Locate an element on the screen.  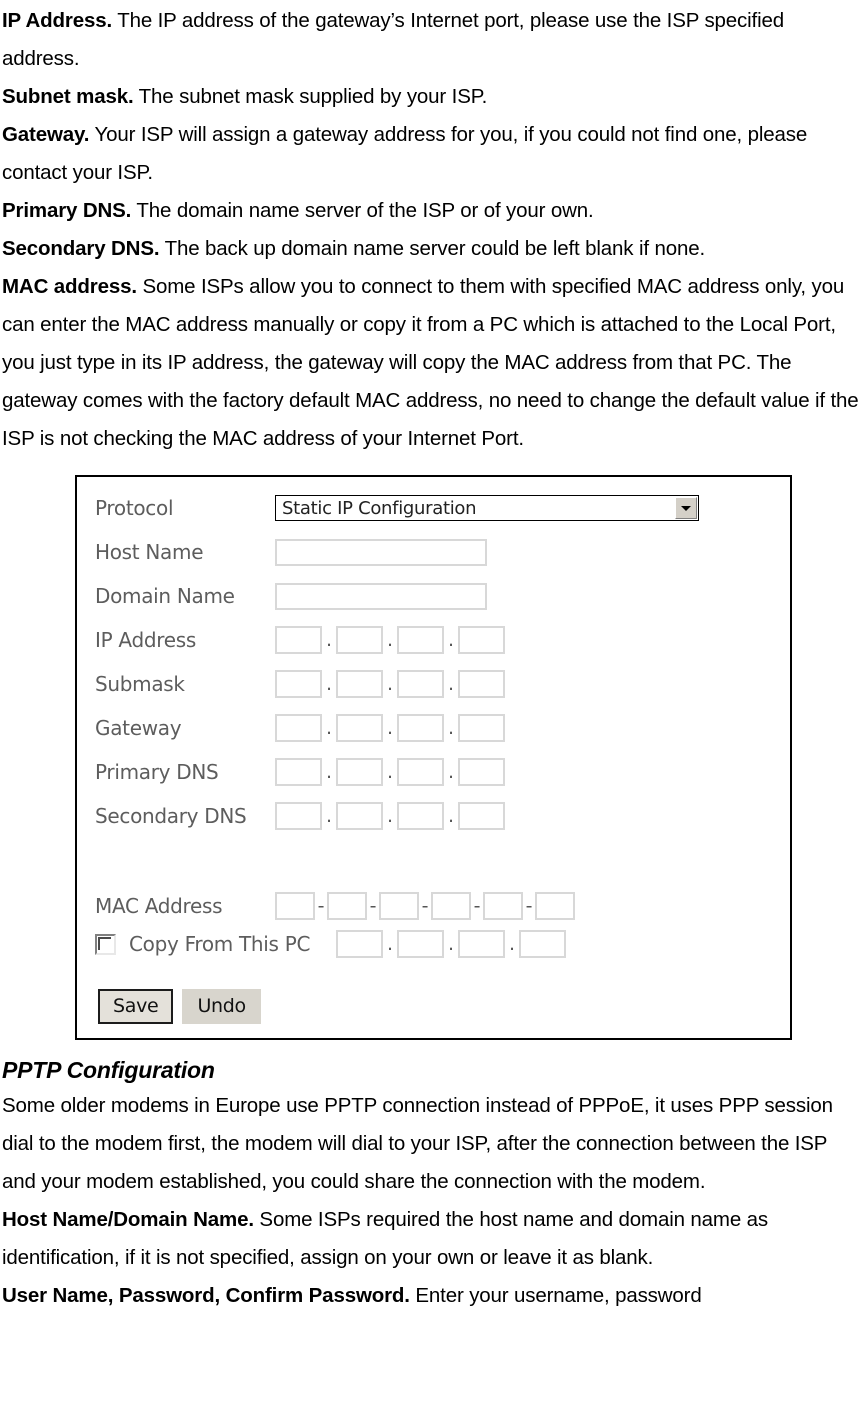
domain-name-input is located at coordinates (381, 596).